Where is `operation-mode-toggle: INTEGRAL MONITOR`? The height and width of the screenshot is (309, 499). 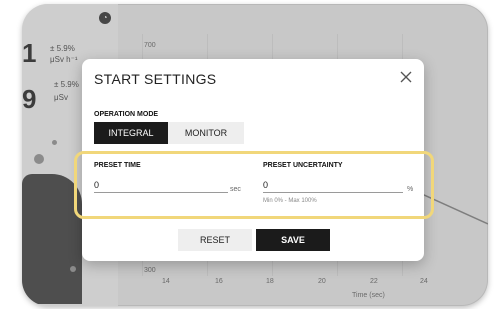 operation-mode-toggle: INTEGRAL MONITOR is located at coordinates (169, 133).